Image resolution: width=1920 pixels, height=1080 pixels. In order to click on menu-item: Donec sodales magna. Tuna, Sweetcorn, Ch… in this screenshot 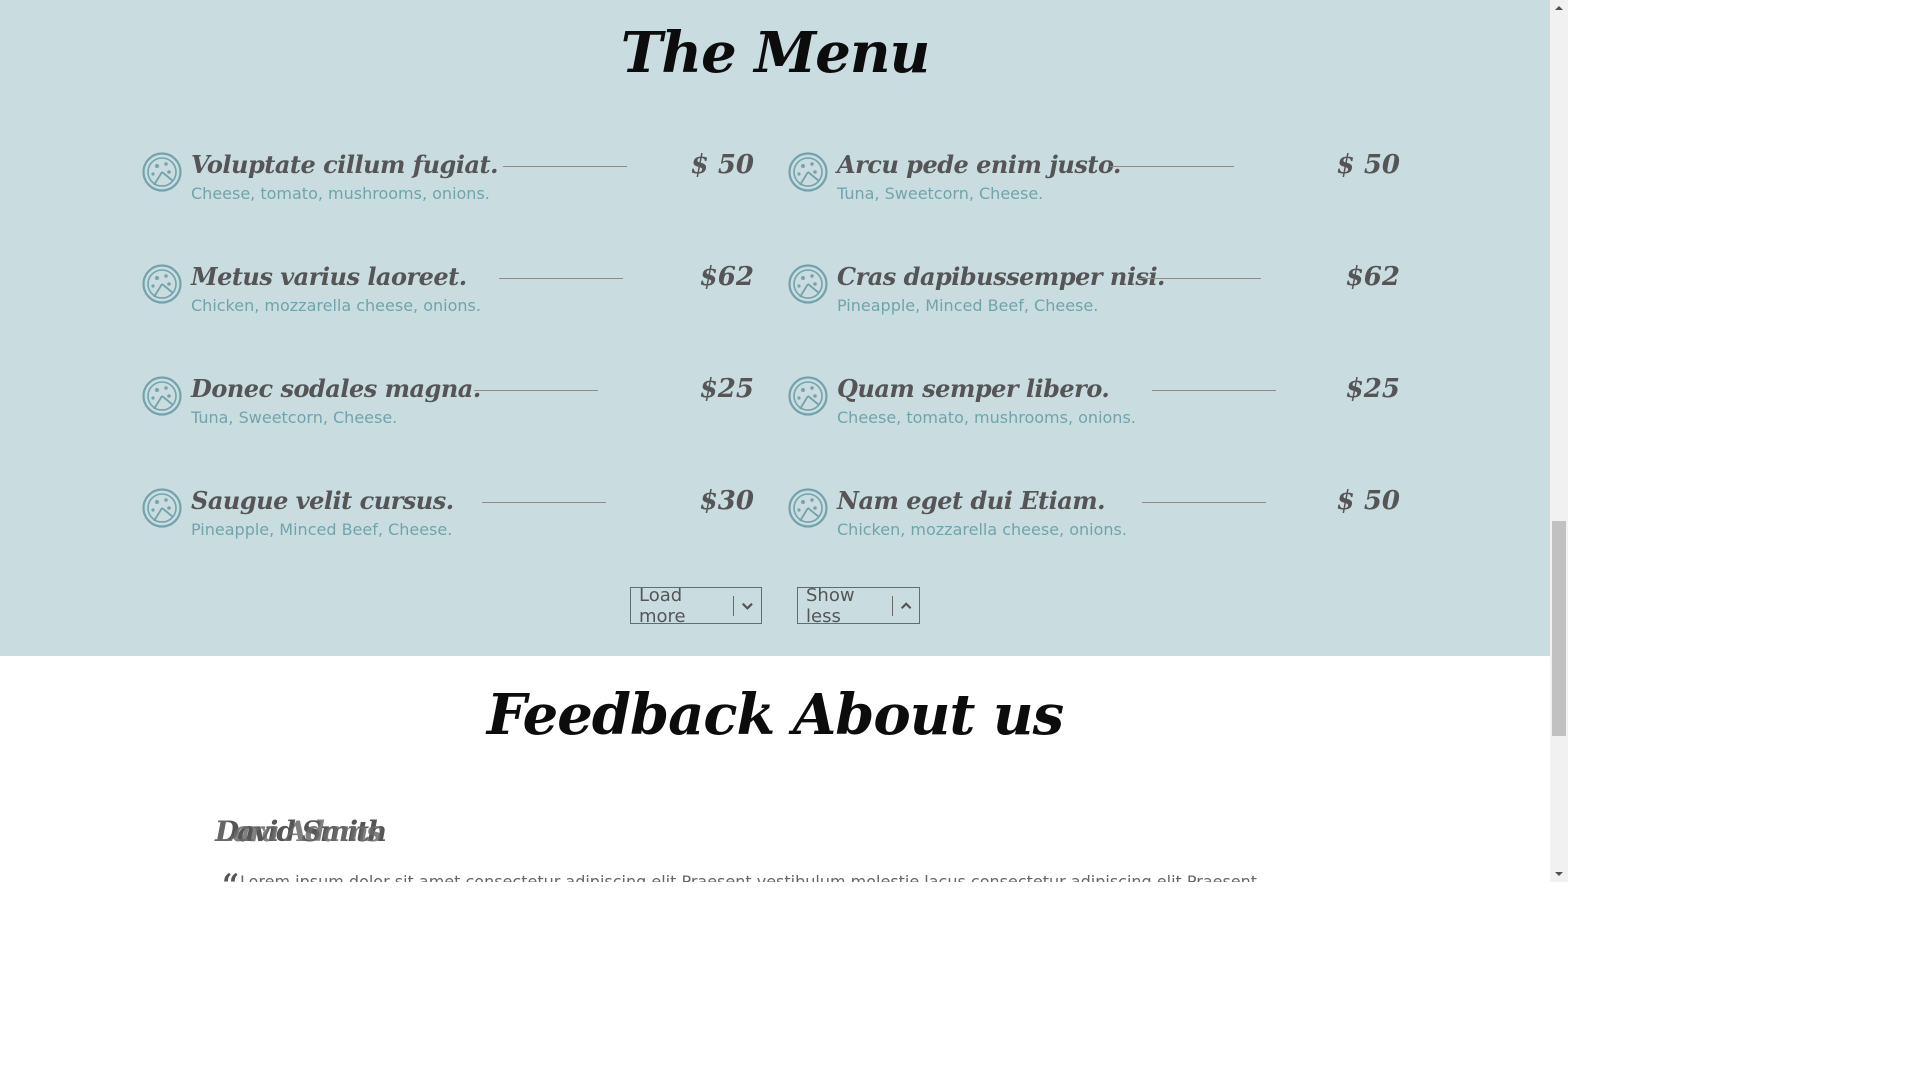, I will do `click(450, 420)`.